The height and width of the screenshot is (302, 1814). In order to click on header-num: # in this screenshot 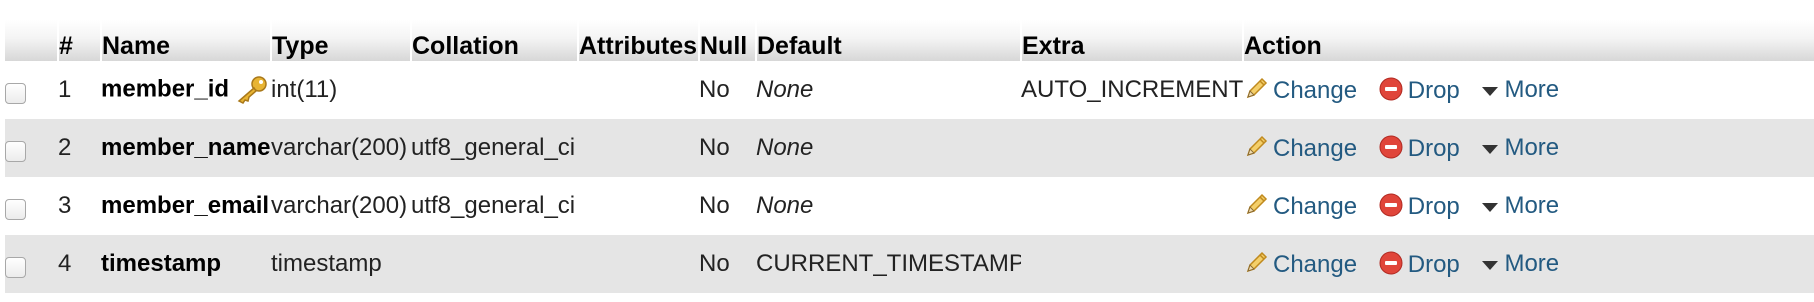, I will do `click(79, 40)`.